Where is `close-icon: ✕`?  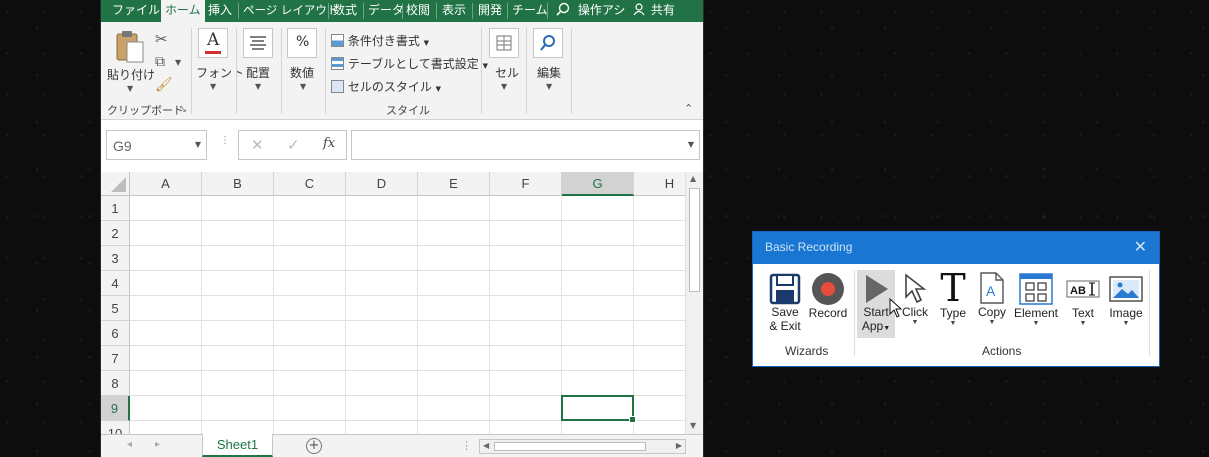
close-icon: ✕ is located at coordinates (1140, 246).